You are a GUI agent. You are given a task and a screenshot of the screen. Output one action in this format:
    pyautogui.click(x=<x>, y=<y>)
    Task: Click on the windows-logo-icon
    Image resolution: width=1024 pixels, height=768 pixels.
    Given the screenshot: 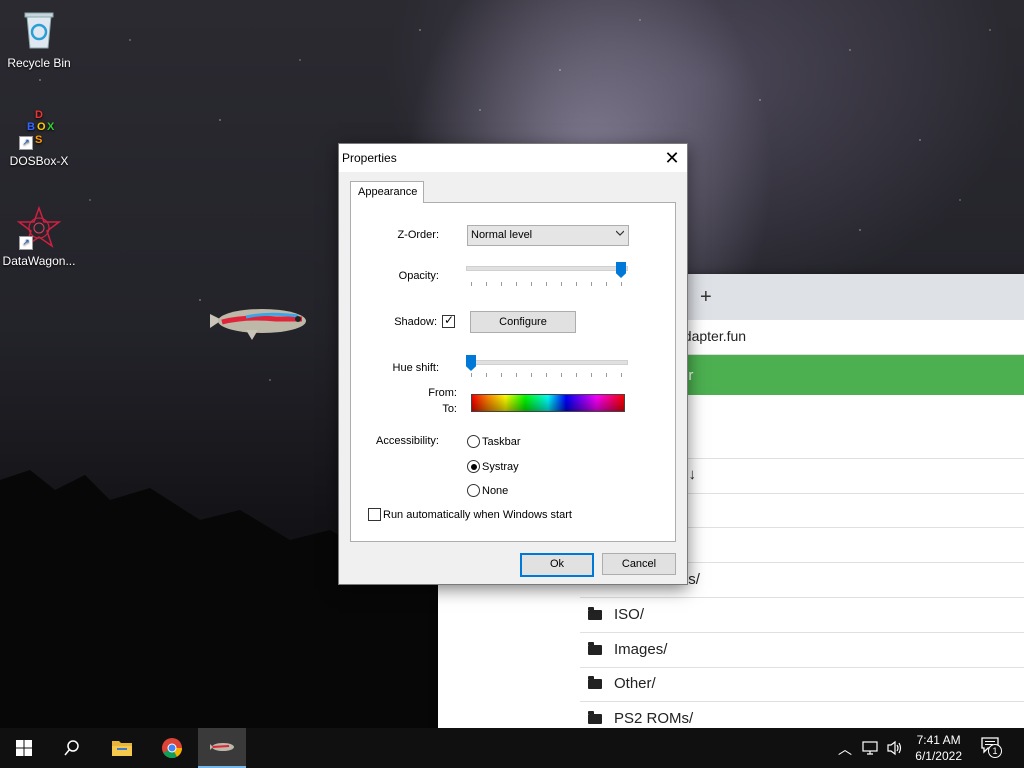 What is the action you would take?
    pyautogui.click(x=24, y=748)
    